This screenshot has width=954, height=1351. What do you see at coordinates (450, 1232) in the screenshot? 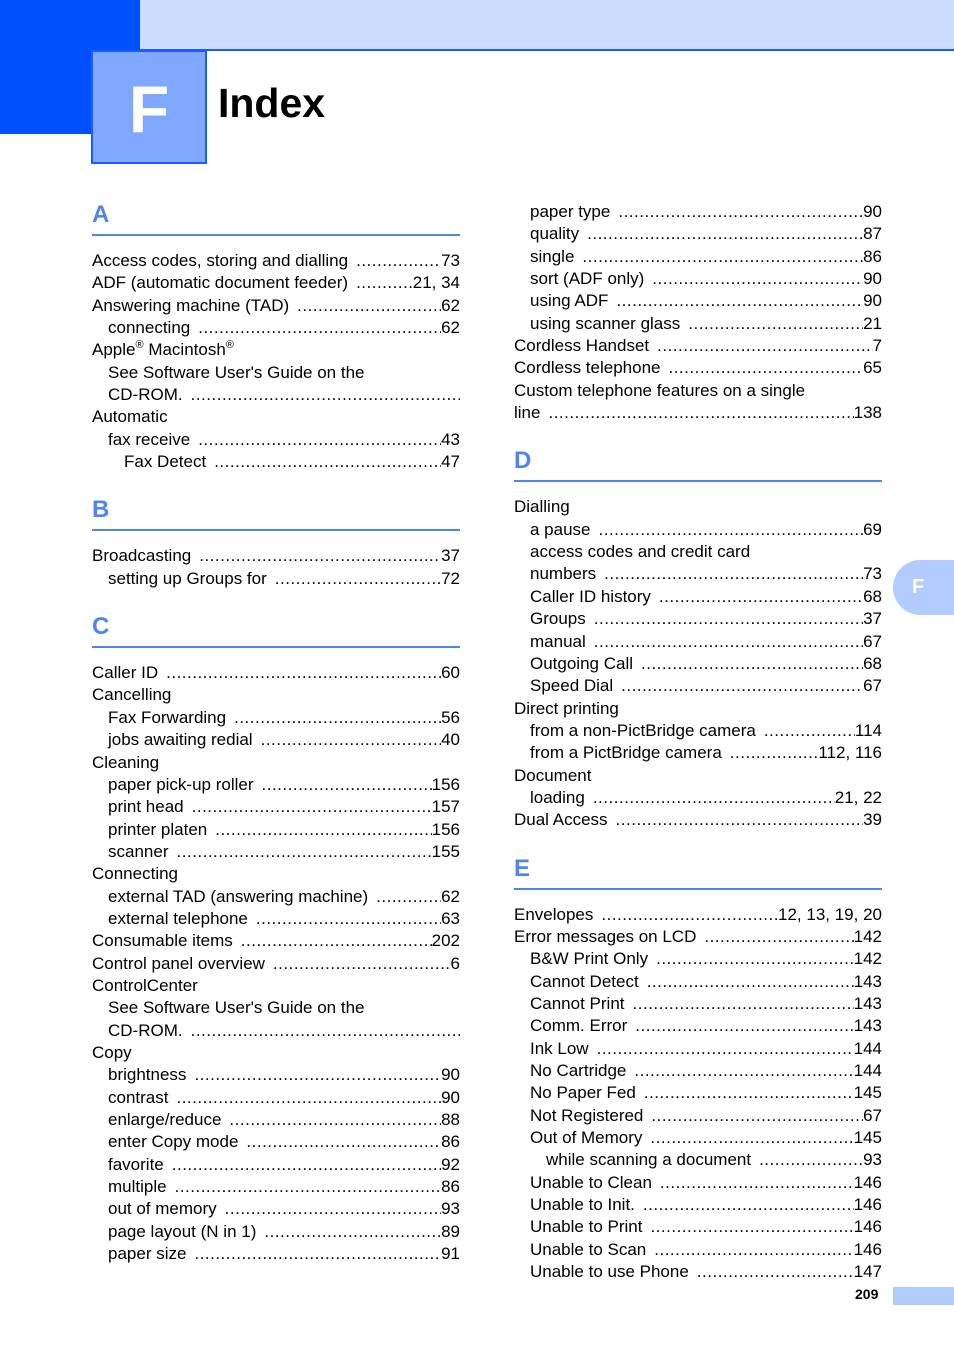
I see `page-reference: 89` at bounding box center [450, 1232].